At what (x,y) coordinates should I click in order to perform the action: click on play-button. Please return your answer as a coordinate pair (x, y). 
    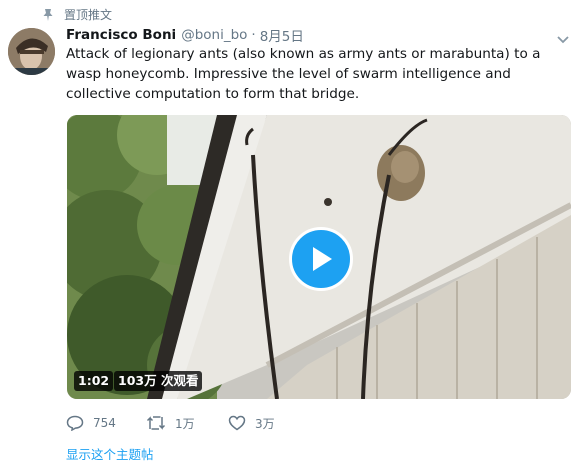
    Looking at the image, I should click on (321, 259).